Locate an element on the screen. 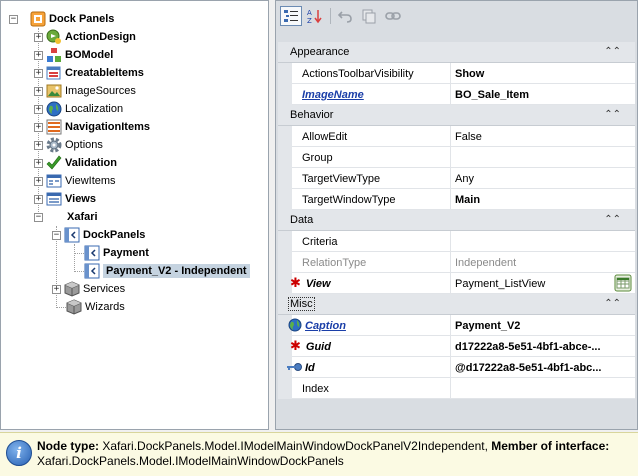  tree-item-views: + Views is located at coordinates (65, 199).